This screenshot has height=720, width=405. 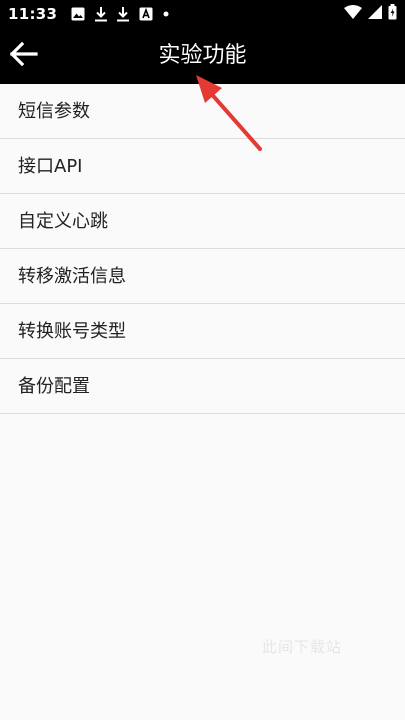 What do you see at coordinates (202, 276) in the screenshot?
I see `menu-item-transfer-activation: 转移激活信息` at bounding box center [202, 276].